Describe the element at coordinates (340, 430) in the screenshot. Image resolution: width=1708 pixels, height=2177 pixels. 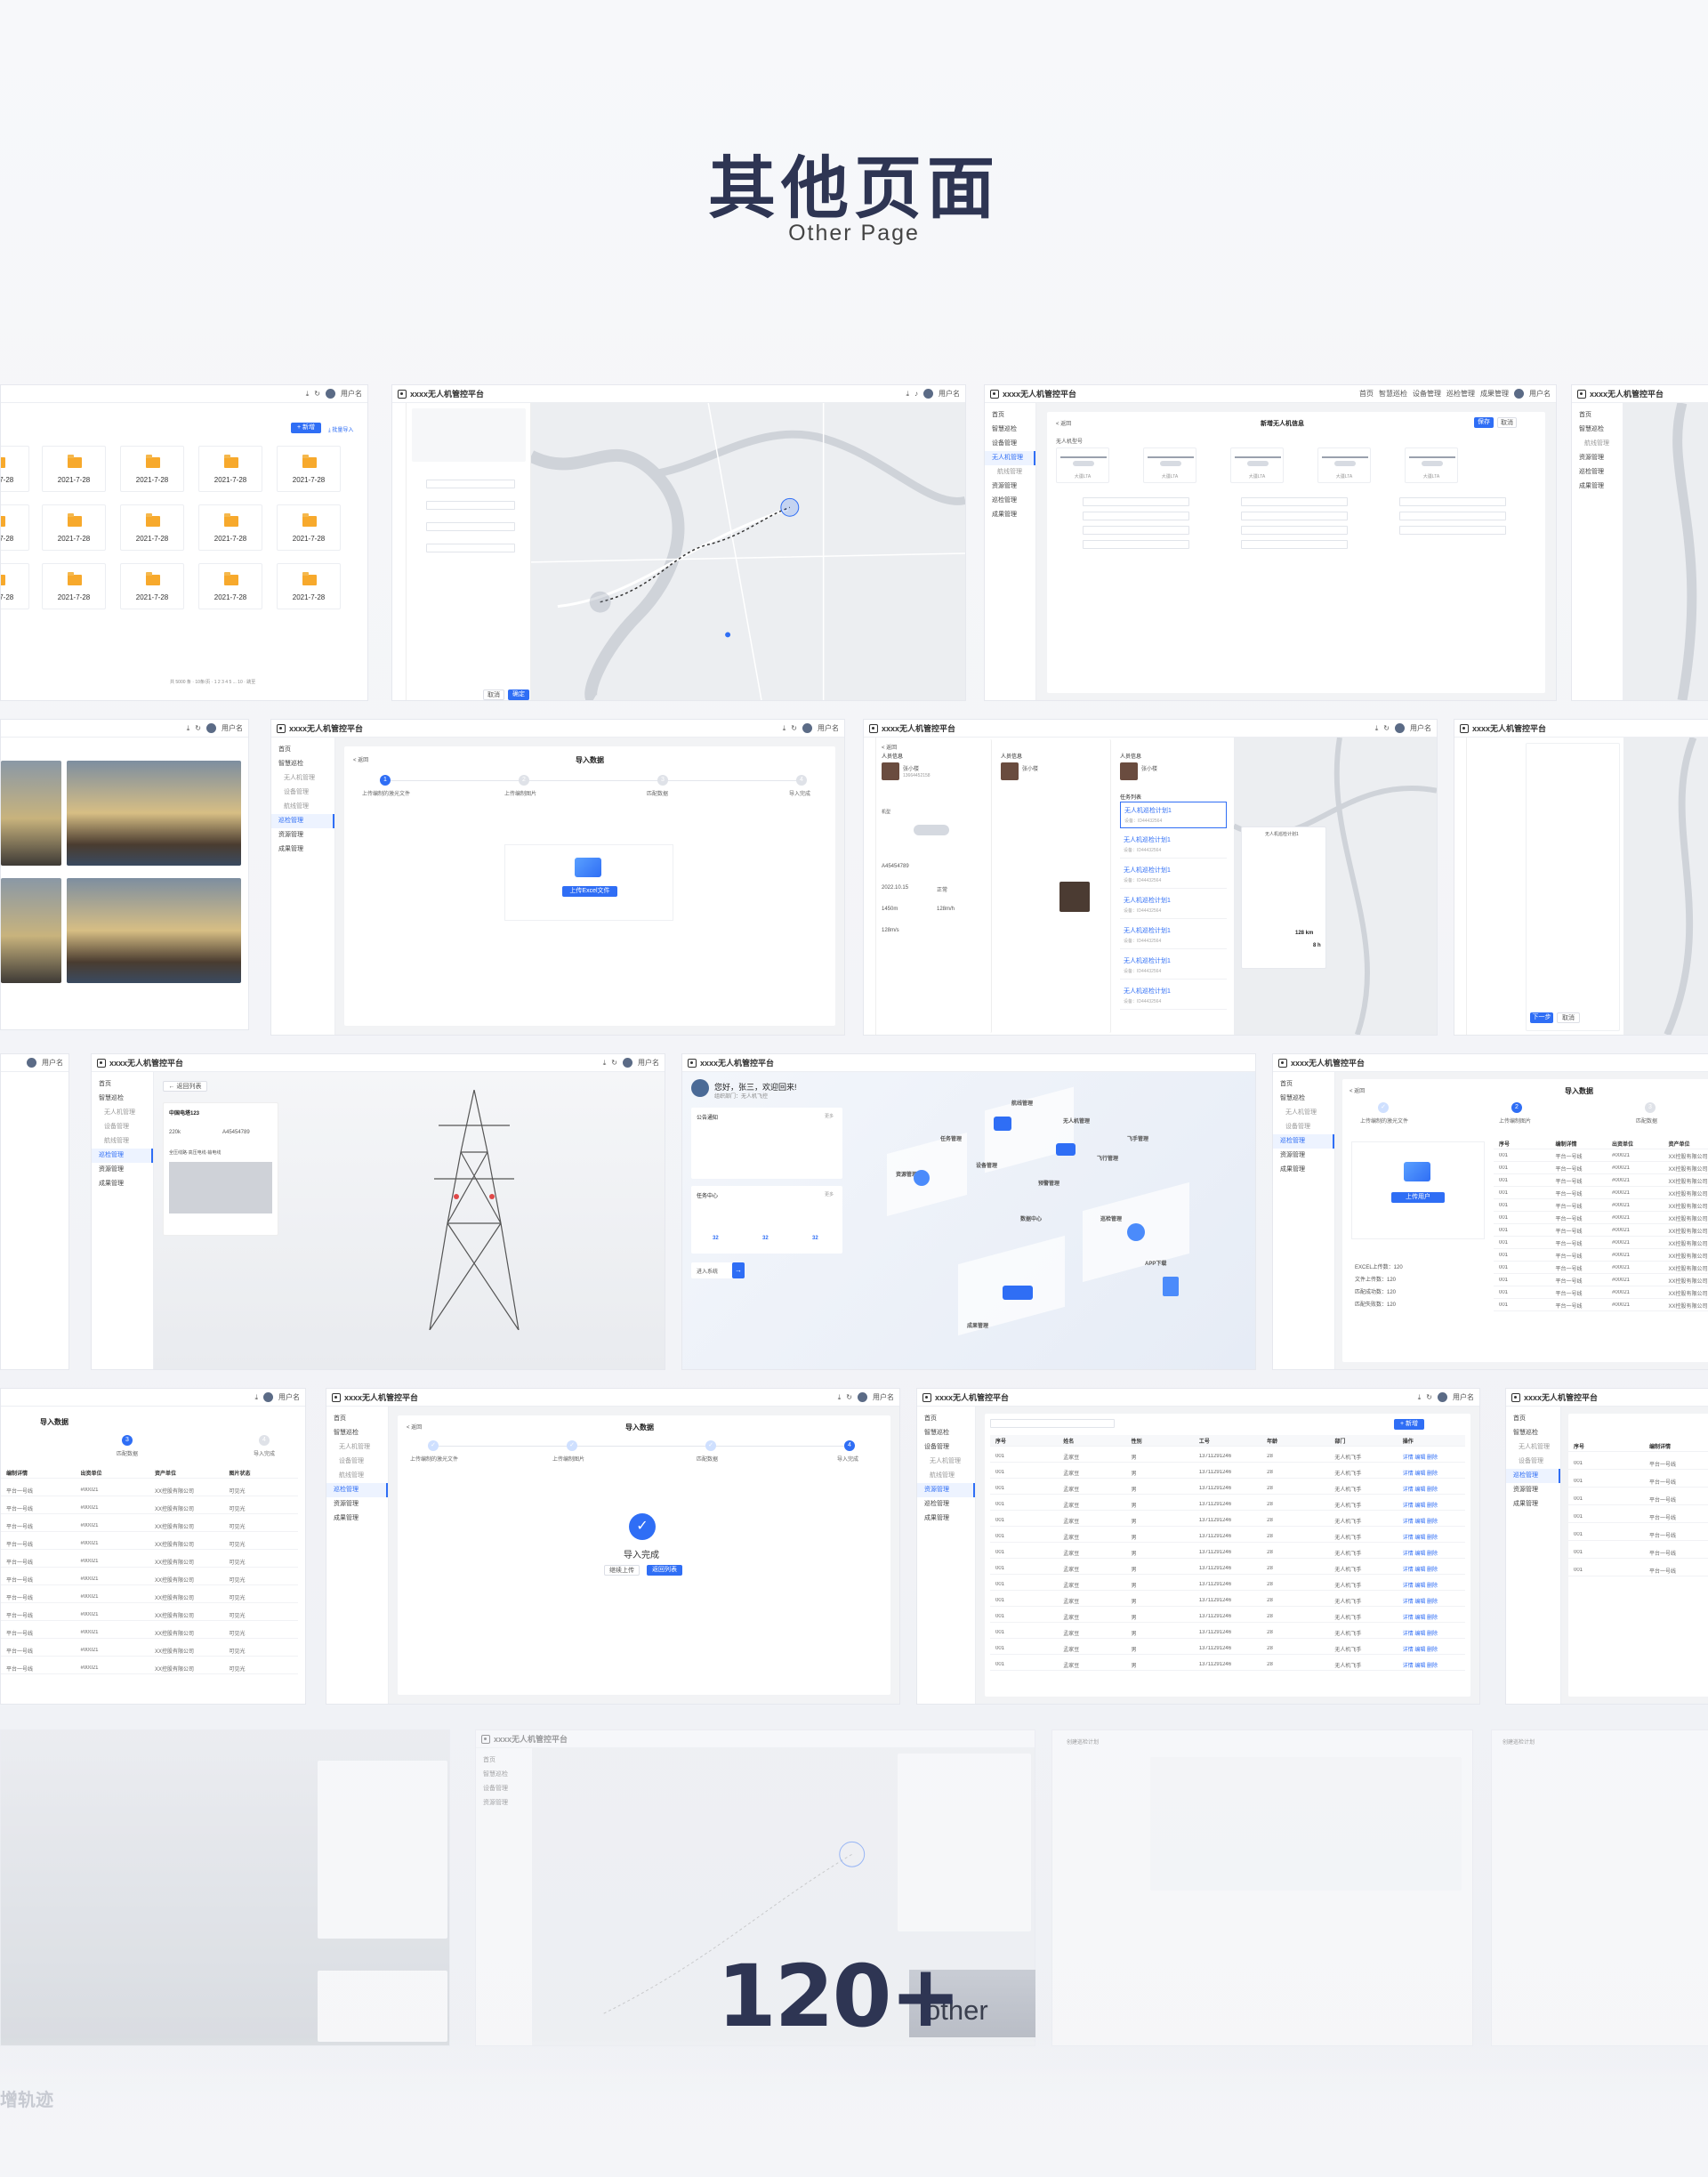
I see `import-link: ⤓ 批量导入` at that location.